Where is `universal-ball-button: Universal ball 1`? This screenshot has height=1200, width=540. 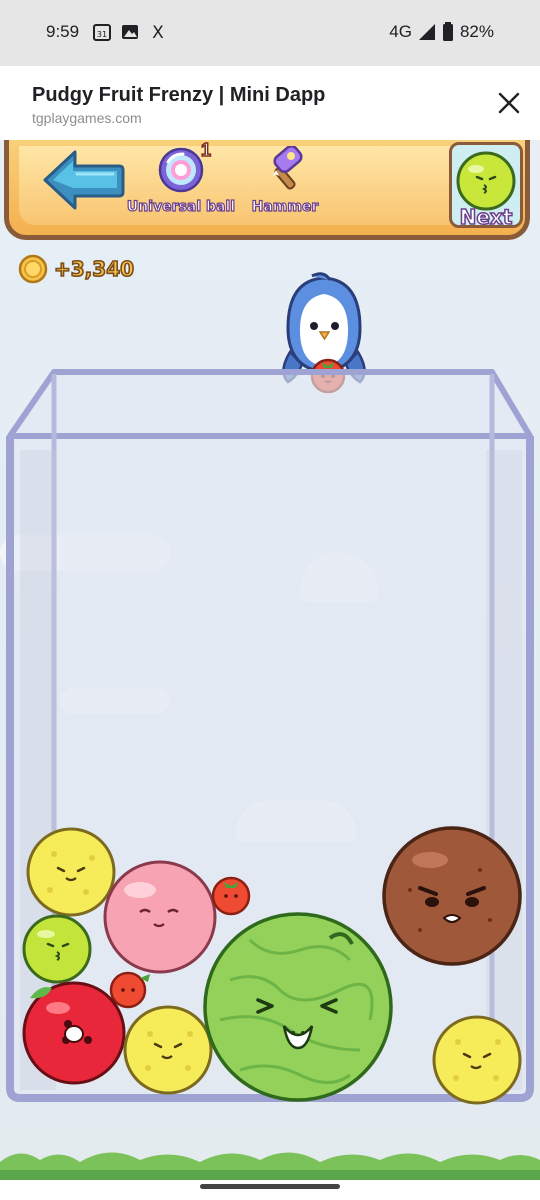
universal-ball-button: Universal ball 1 is located at coordinates (181, 178).